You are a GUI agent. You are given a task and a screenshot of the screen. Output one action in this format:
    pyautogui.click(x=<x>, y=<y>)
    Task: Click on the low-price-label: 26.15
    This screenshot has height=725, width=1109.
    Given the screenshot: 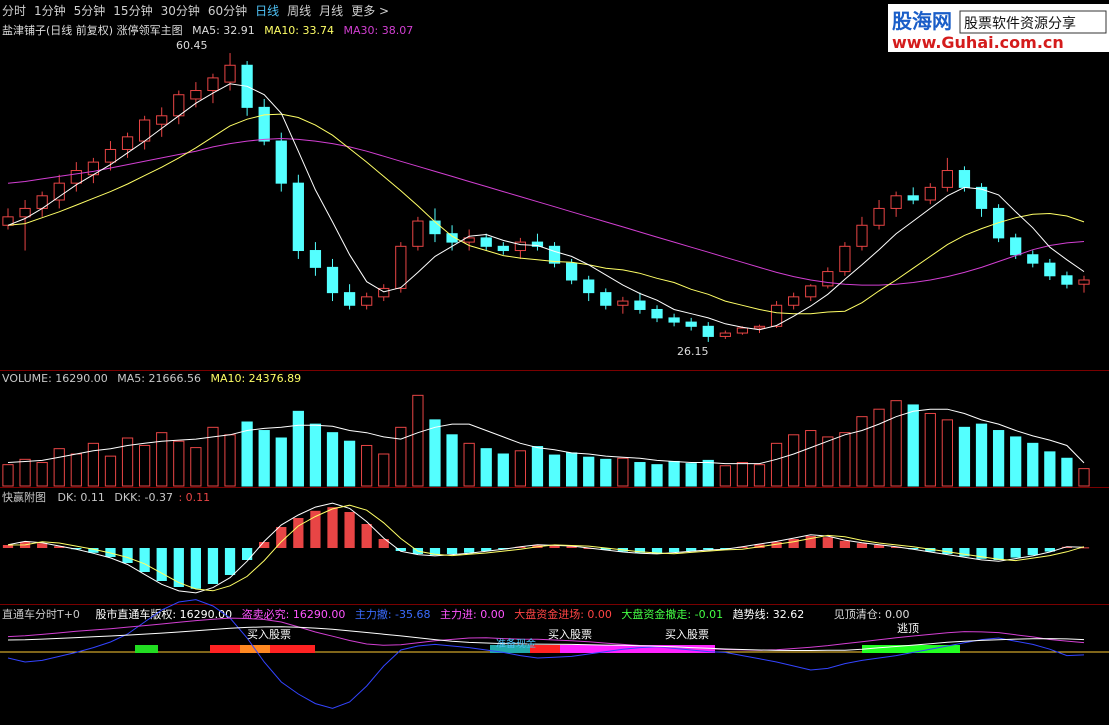 What is the action you would take?
    pyautogui.click(x=693, y=351)
    